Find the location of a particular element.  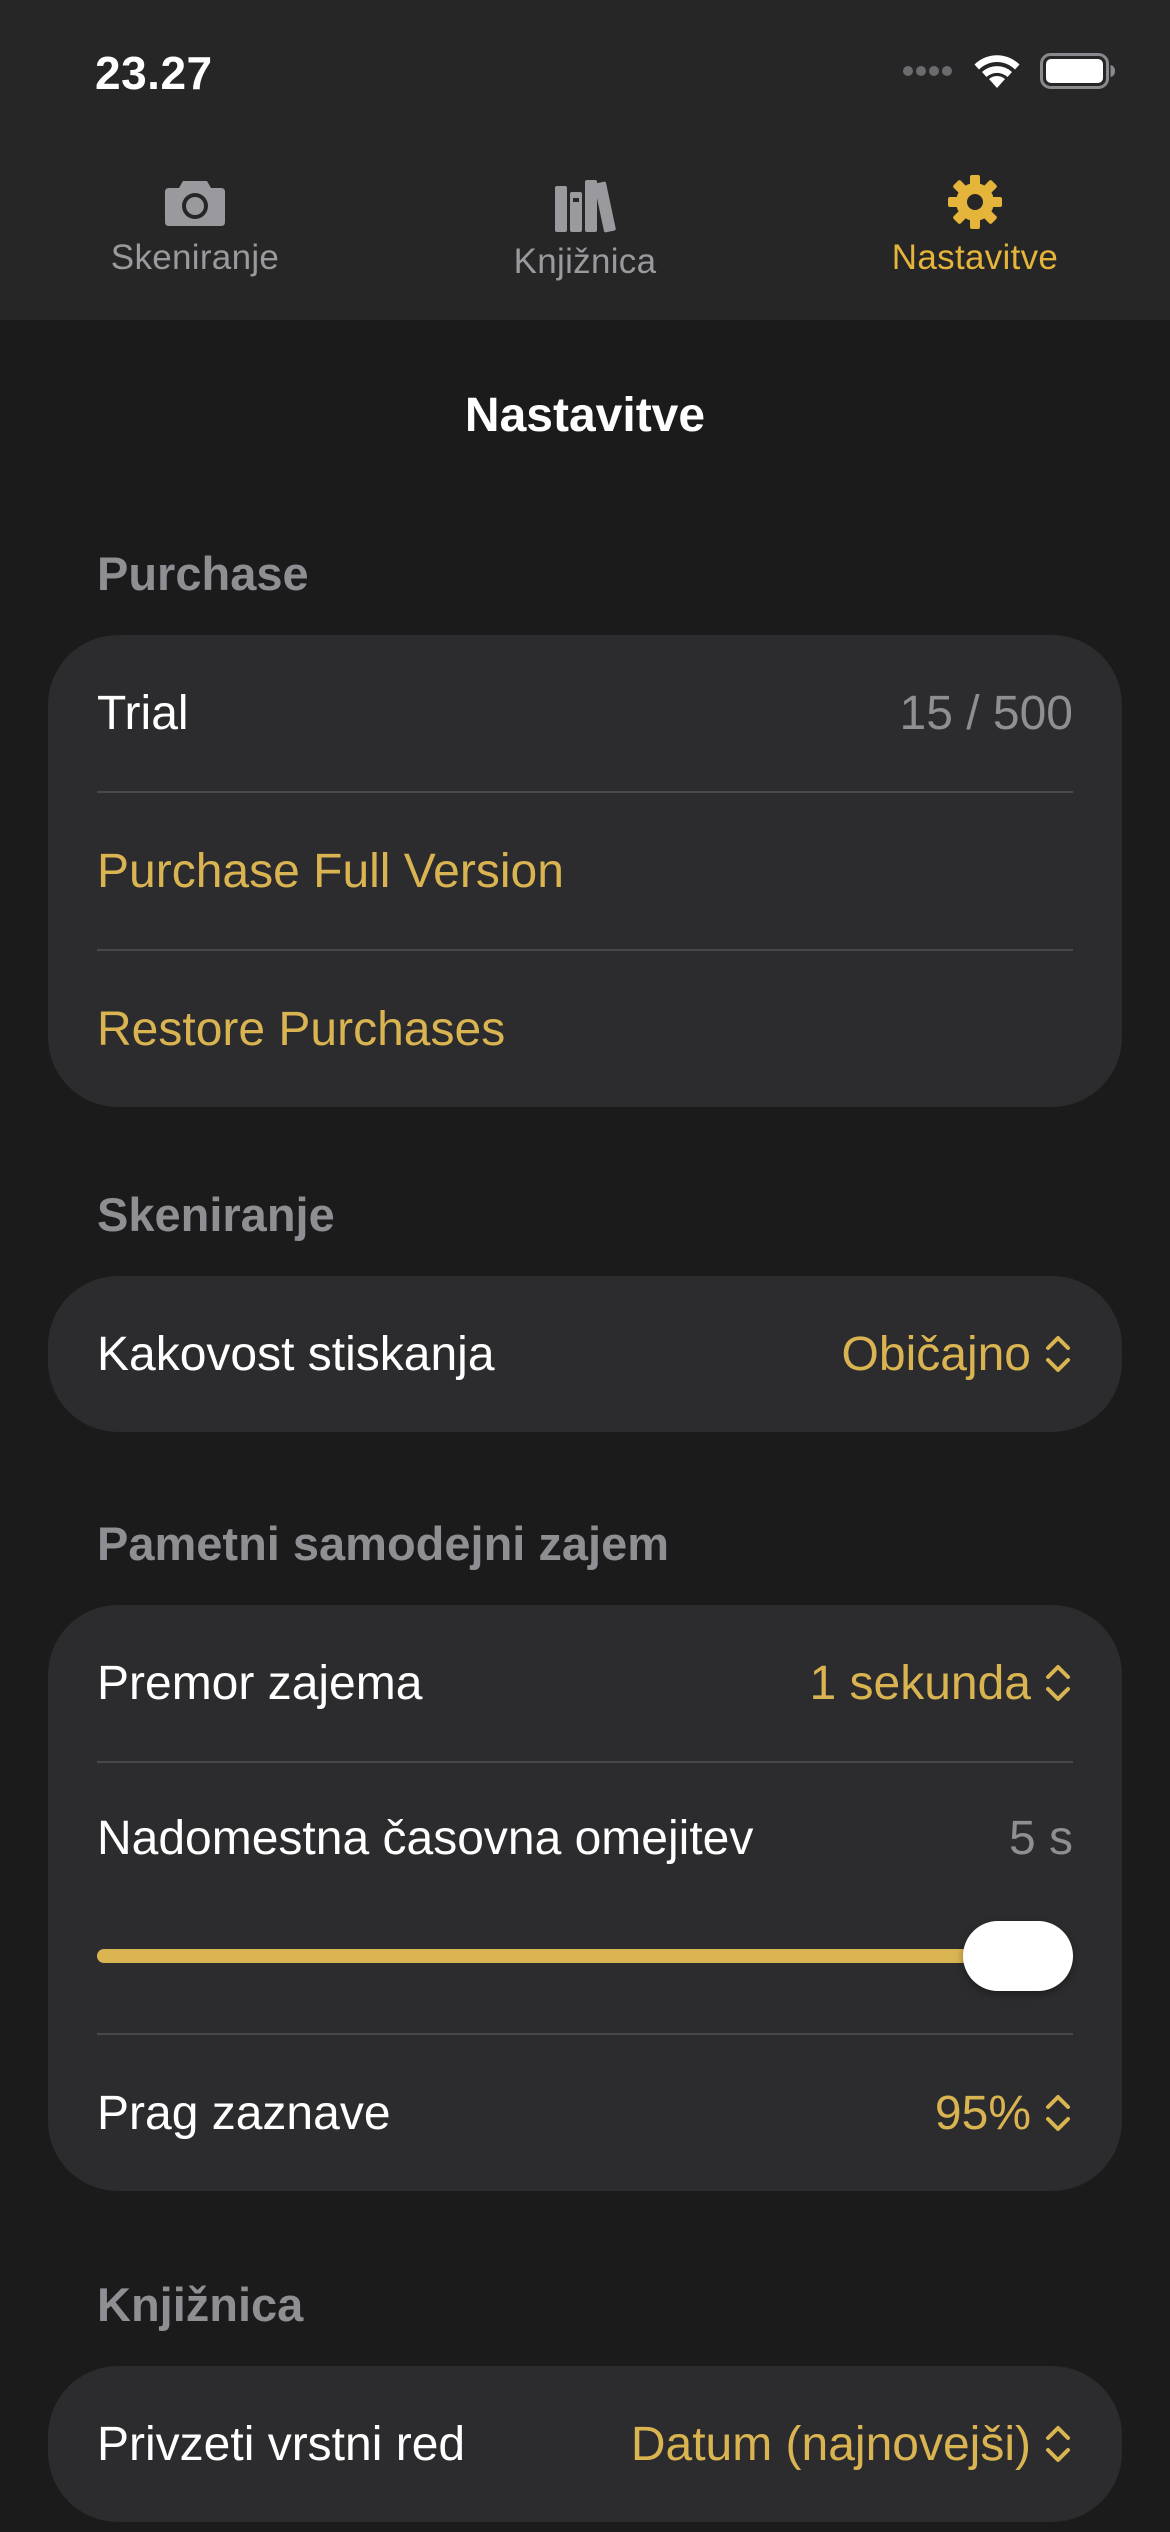

gear-icon is located at coordinates (975, 202).